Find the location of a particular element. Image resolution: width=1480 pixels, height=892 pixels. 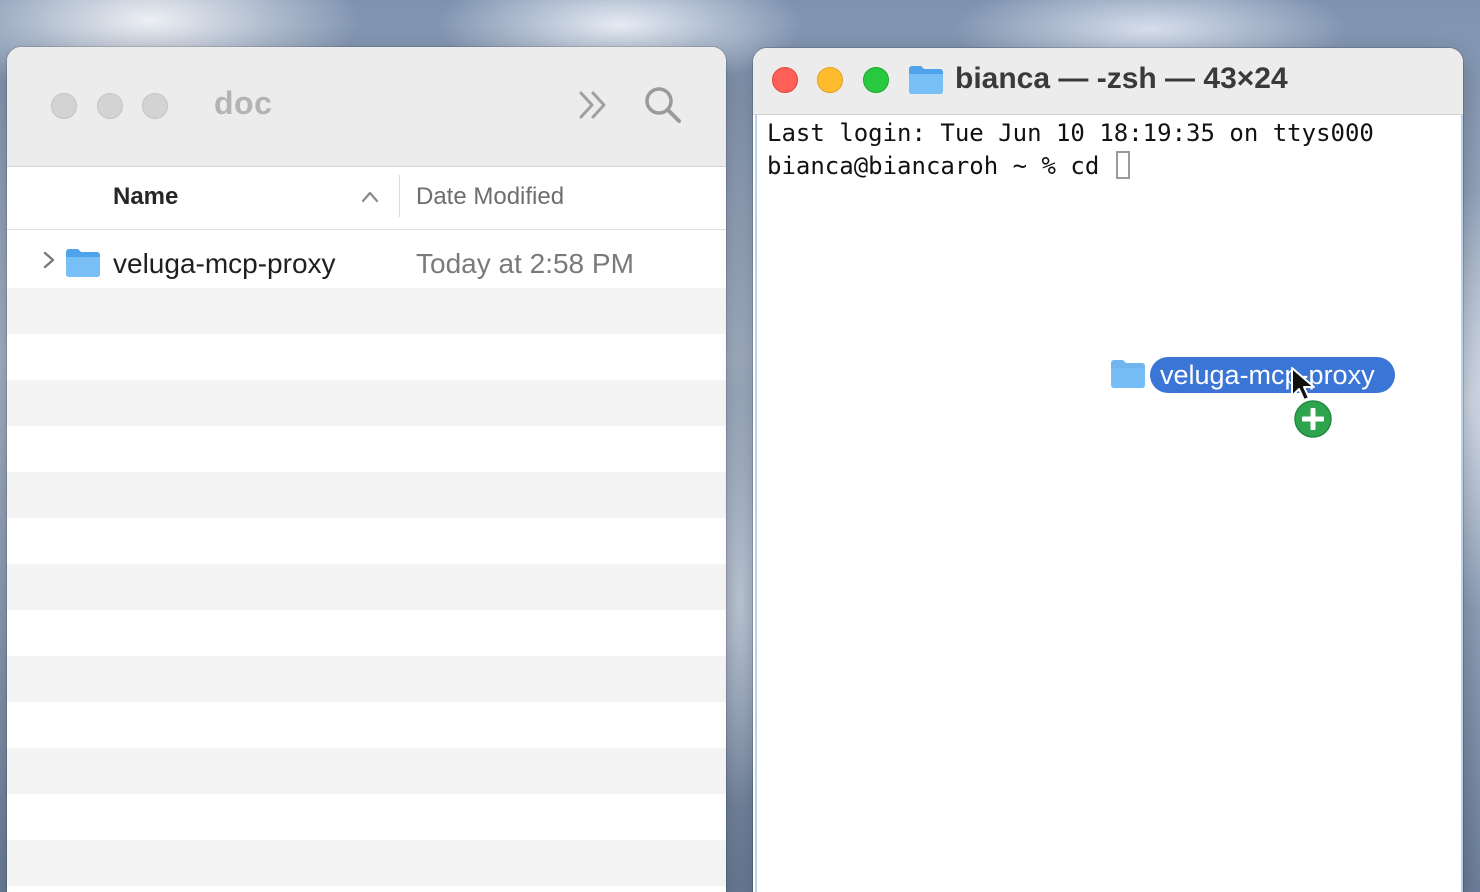

close-button-inactive is located at coordinates (64, 106).